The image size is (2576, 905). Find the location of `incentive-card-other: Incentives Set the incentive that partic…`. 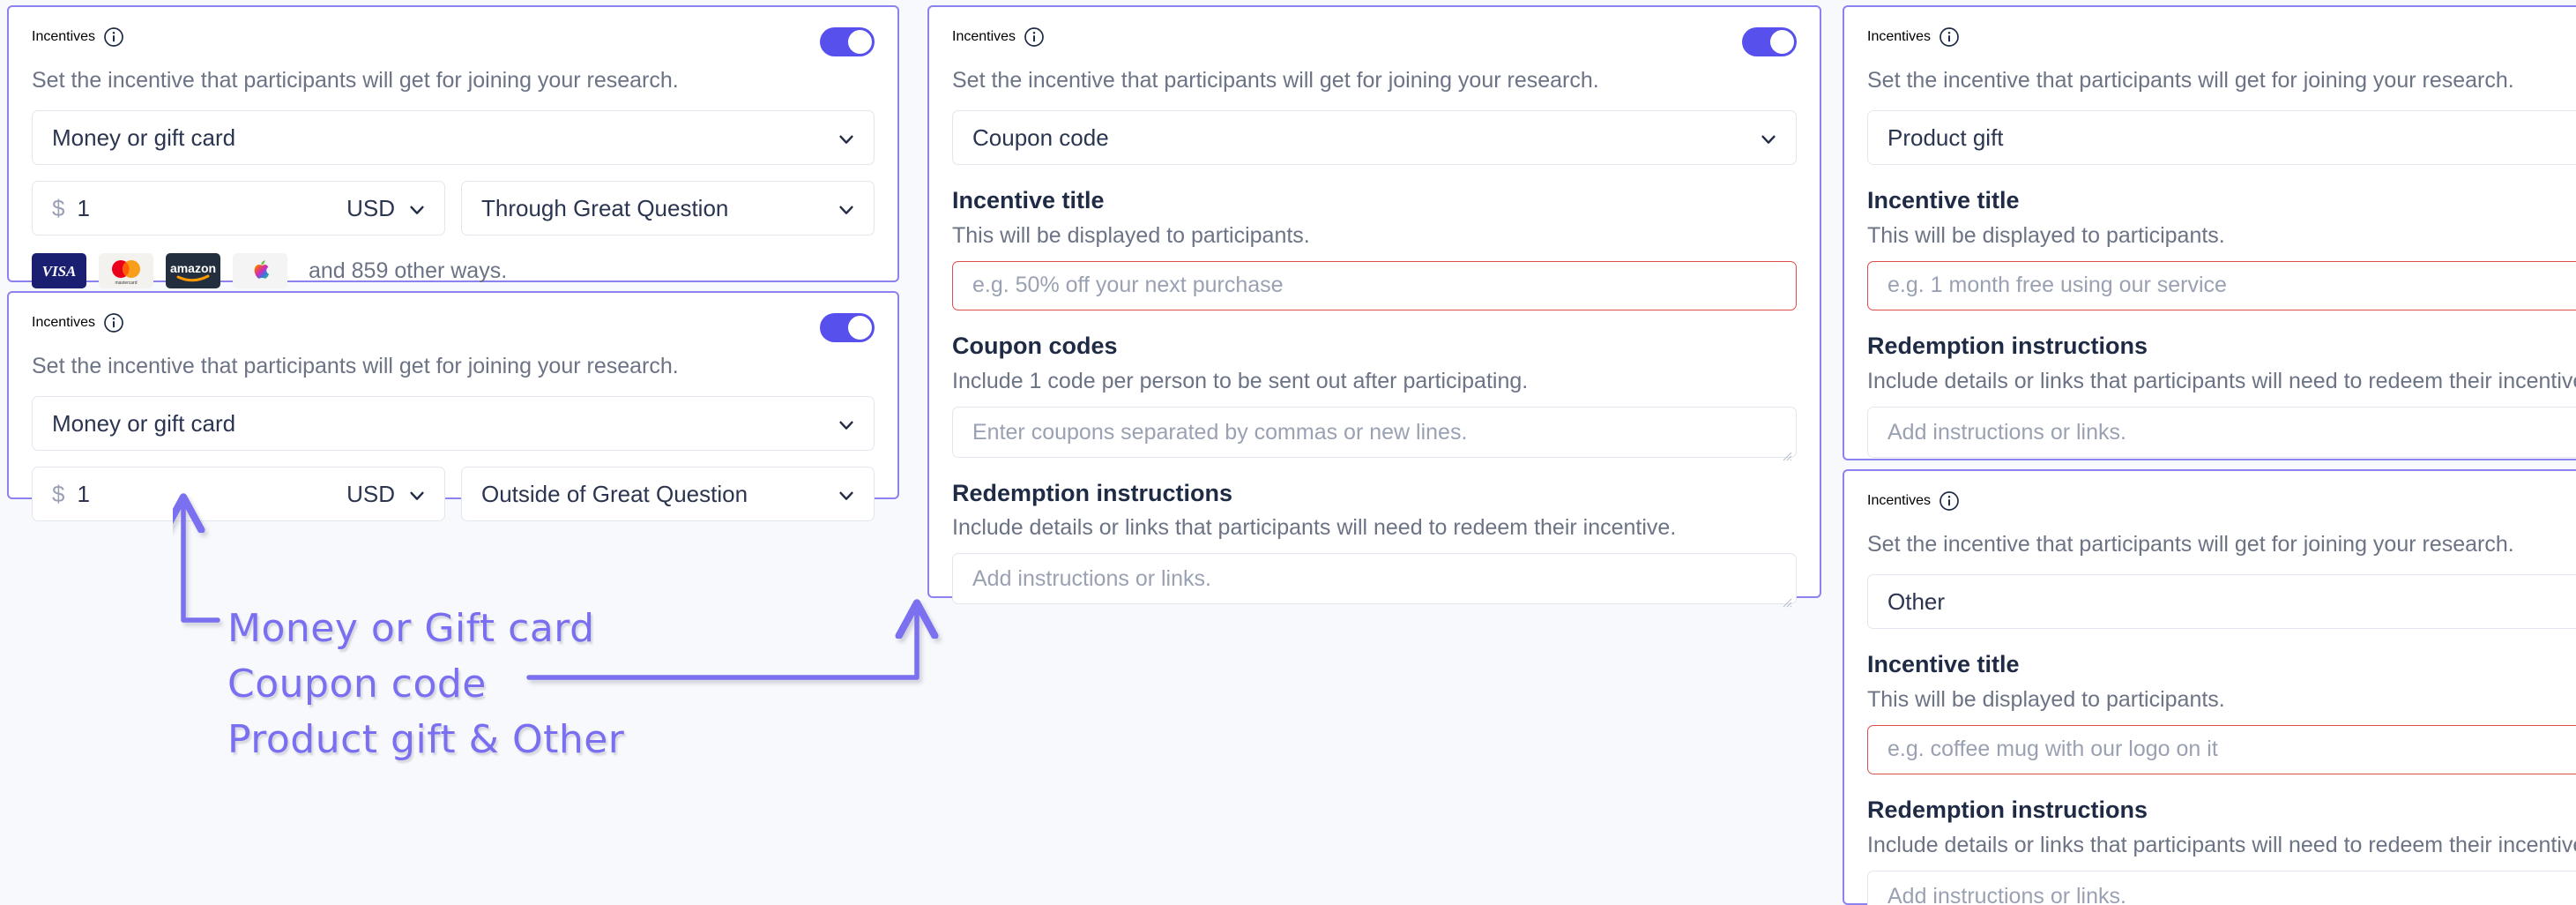

incentive-card-other: Incentives Set the incentive that partic… is located at coordinates (2209, 687).